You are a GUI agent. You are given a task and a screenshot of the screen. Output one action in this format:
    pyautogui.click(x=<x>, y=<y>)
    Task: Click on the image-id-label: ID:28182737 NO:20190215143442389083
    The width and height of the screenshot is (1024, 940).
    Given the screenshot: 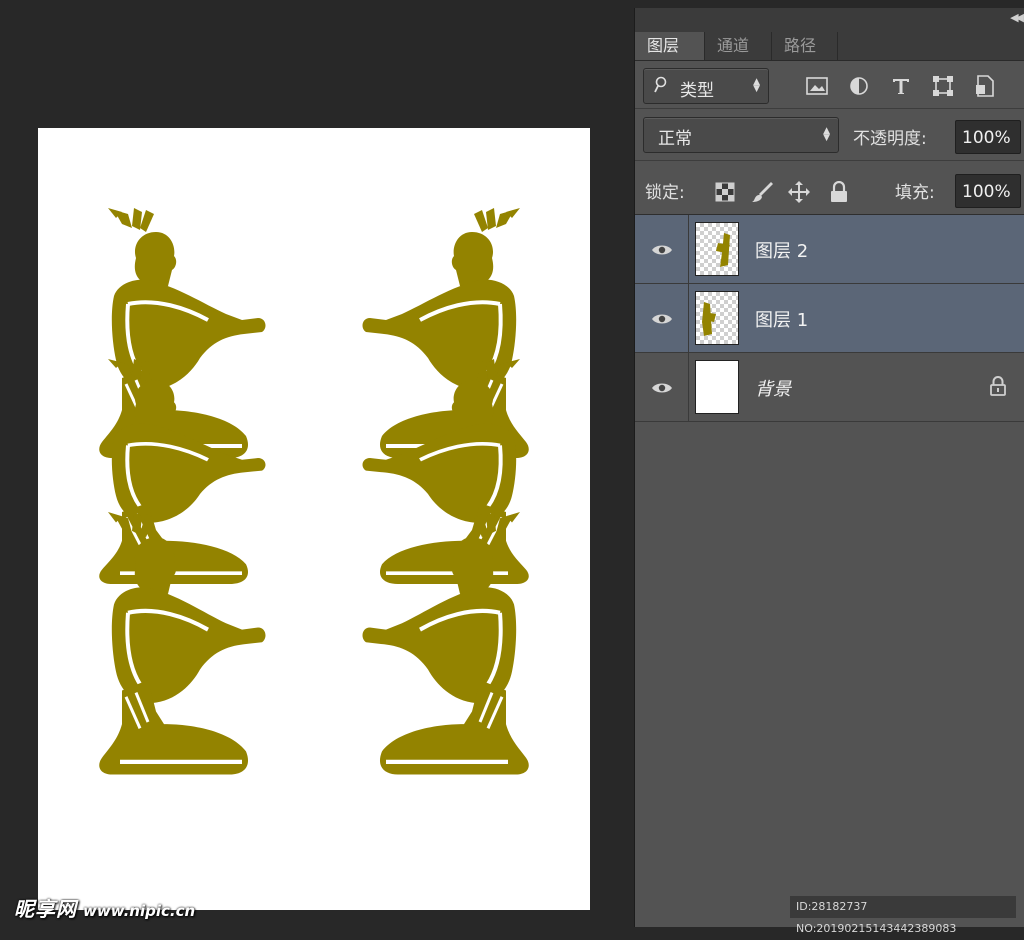 What is the action you would take?
    pyautogui.click(x=903, y=915)
    